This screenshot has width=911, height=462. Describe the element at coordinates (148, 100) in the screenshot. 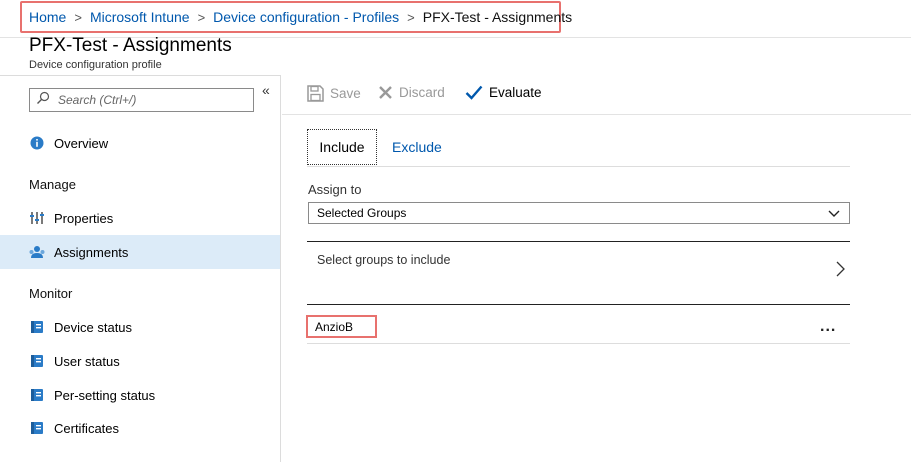

I see `search-input` at that location.